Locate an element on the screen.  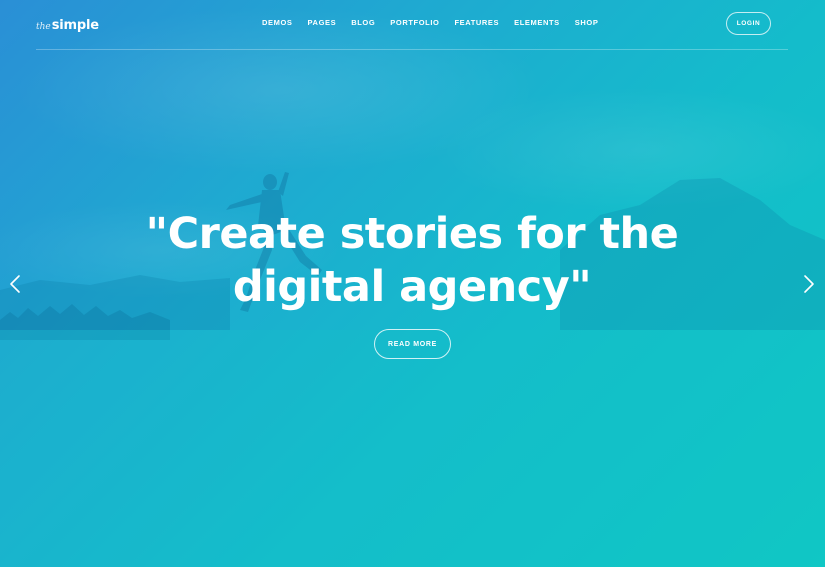
logo-prefix: the is located at coordinates (43, 27).